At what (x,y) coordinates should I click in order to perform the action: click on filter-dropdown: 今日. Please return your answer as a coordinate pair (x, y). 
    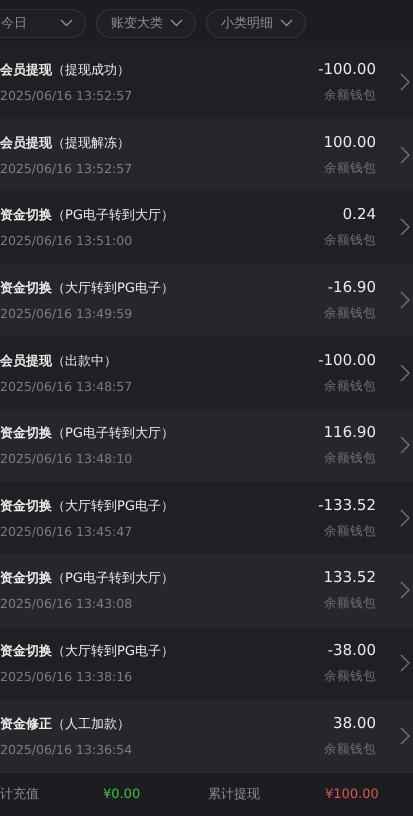
    Looking at the image, I should click on (43, 23).